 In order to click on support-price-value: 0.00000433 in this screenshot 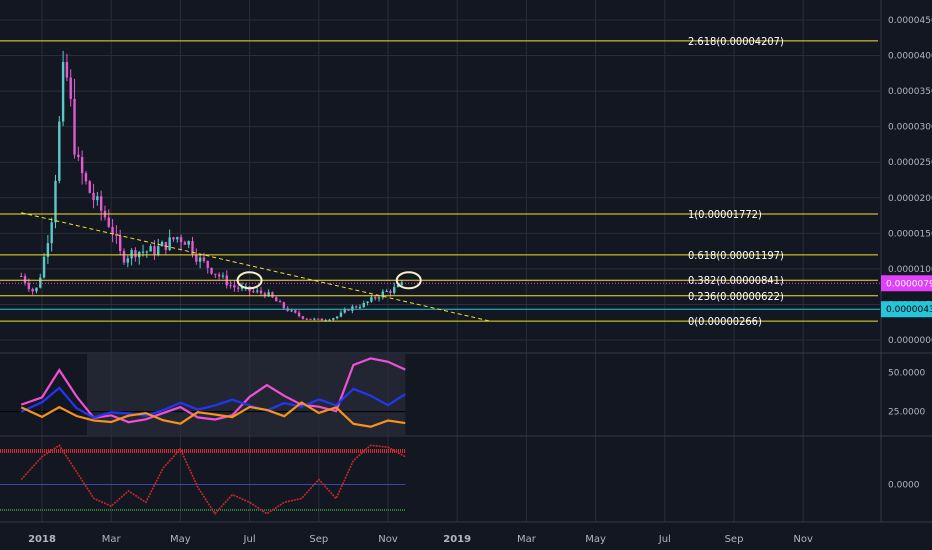, I will do `click(909, 310)`.